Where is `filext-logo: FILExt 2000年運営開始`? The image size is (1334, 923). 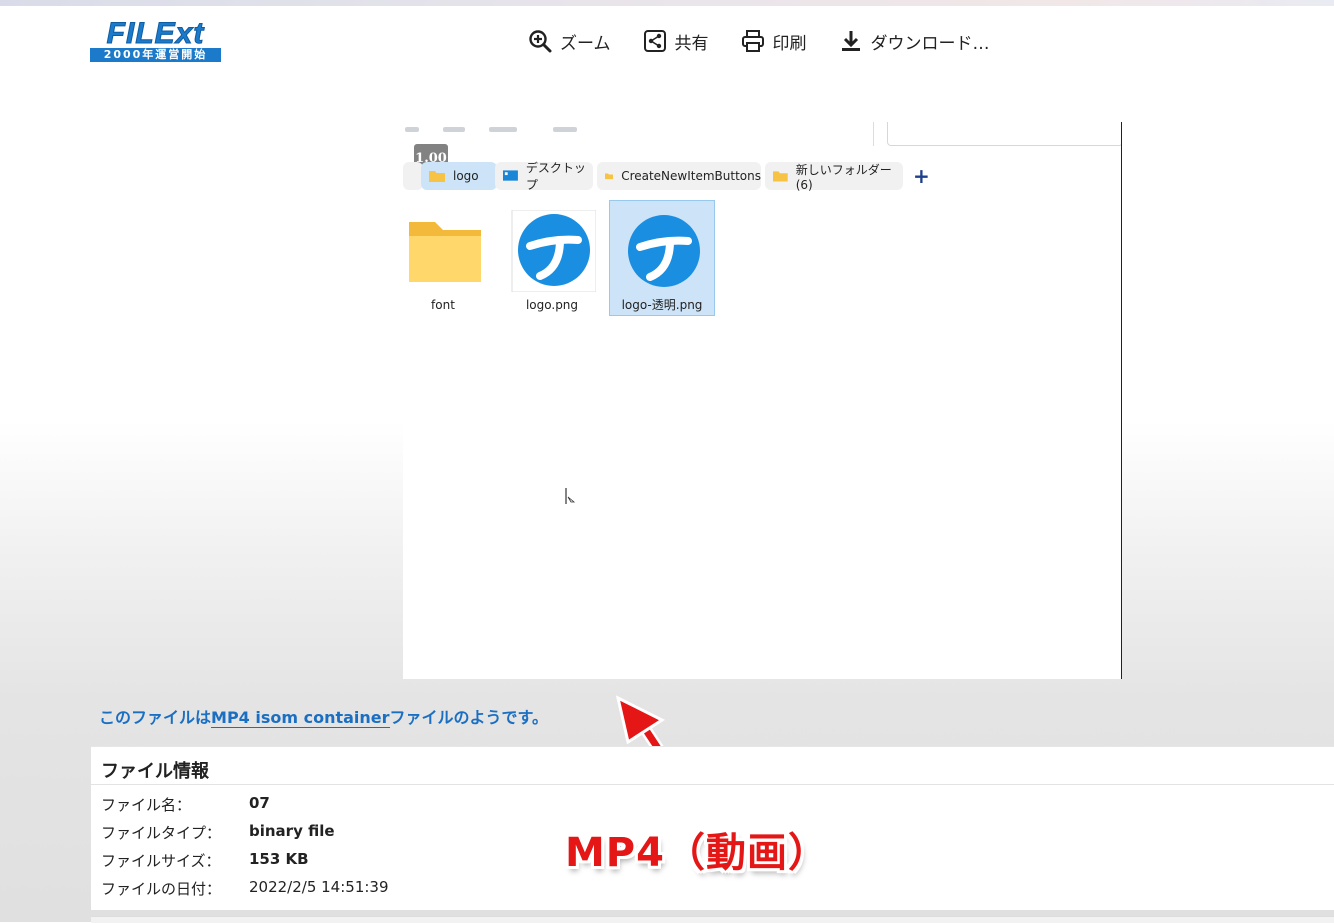 filext-logo: FILExt 2000年運営開始 is located at coordinates (155, 40).